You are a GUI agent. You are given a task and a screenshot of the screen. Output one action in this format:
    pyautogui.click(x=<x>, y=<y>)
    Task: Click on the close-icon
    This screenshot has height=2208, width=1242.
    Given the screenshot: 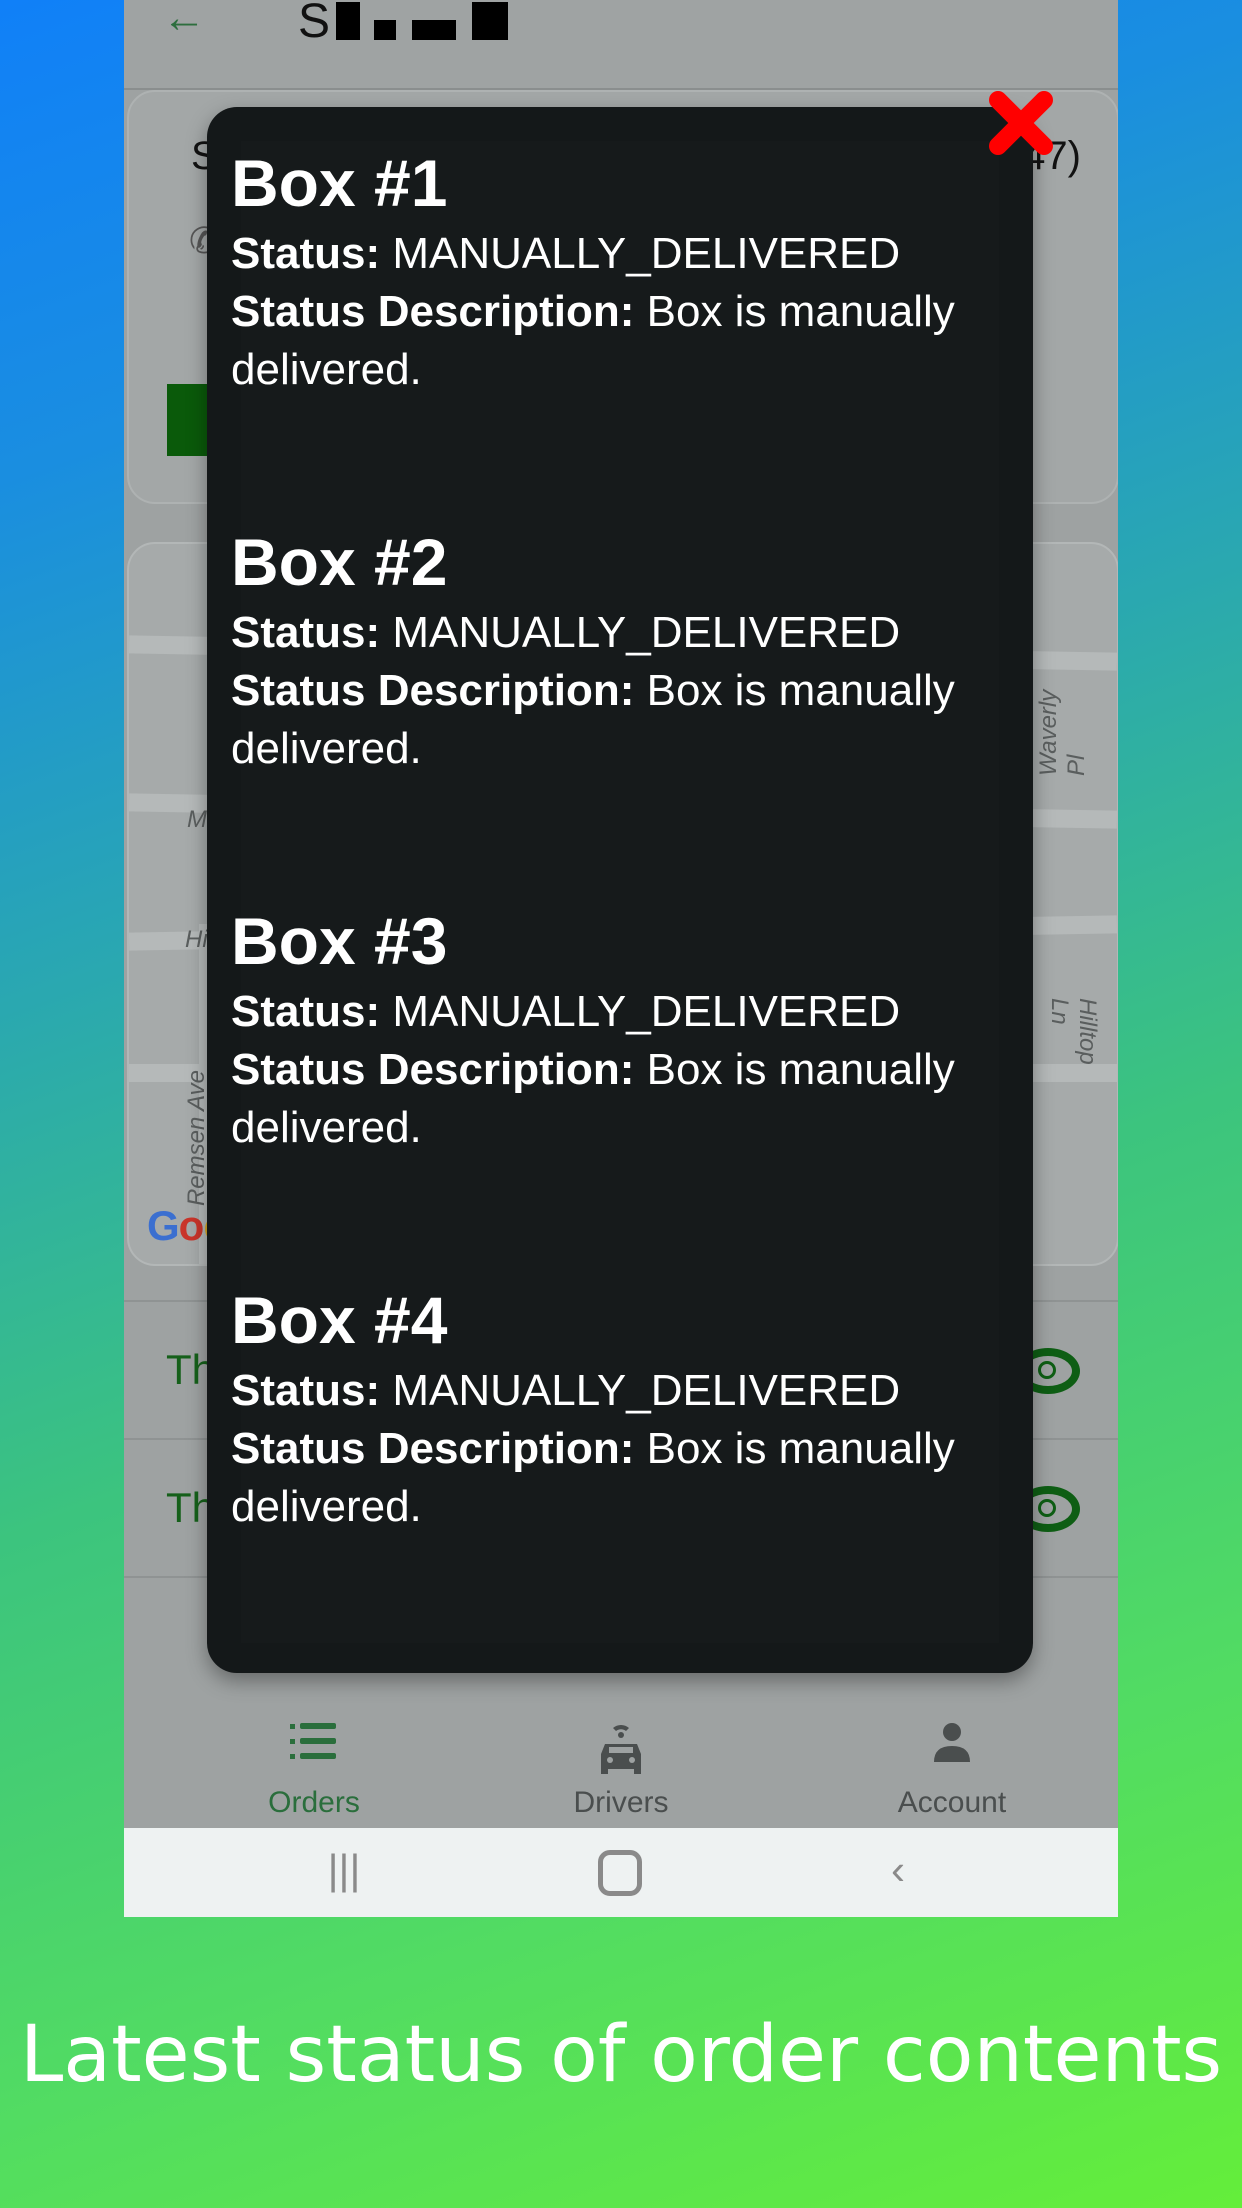 What is the action you would take?
    pyautogui.click(x=1021, y=123)
    